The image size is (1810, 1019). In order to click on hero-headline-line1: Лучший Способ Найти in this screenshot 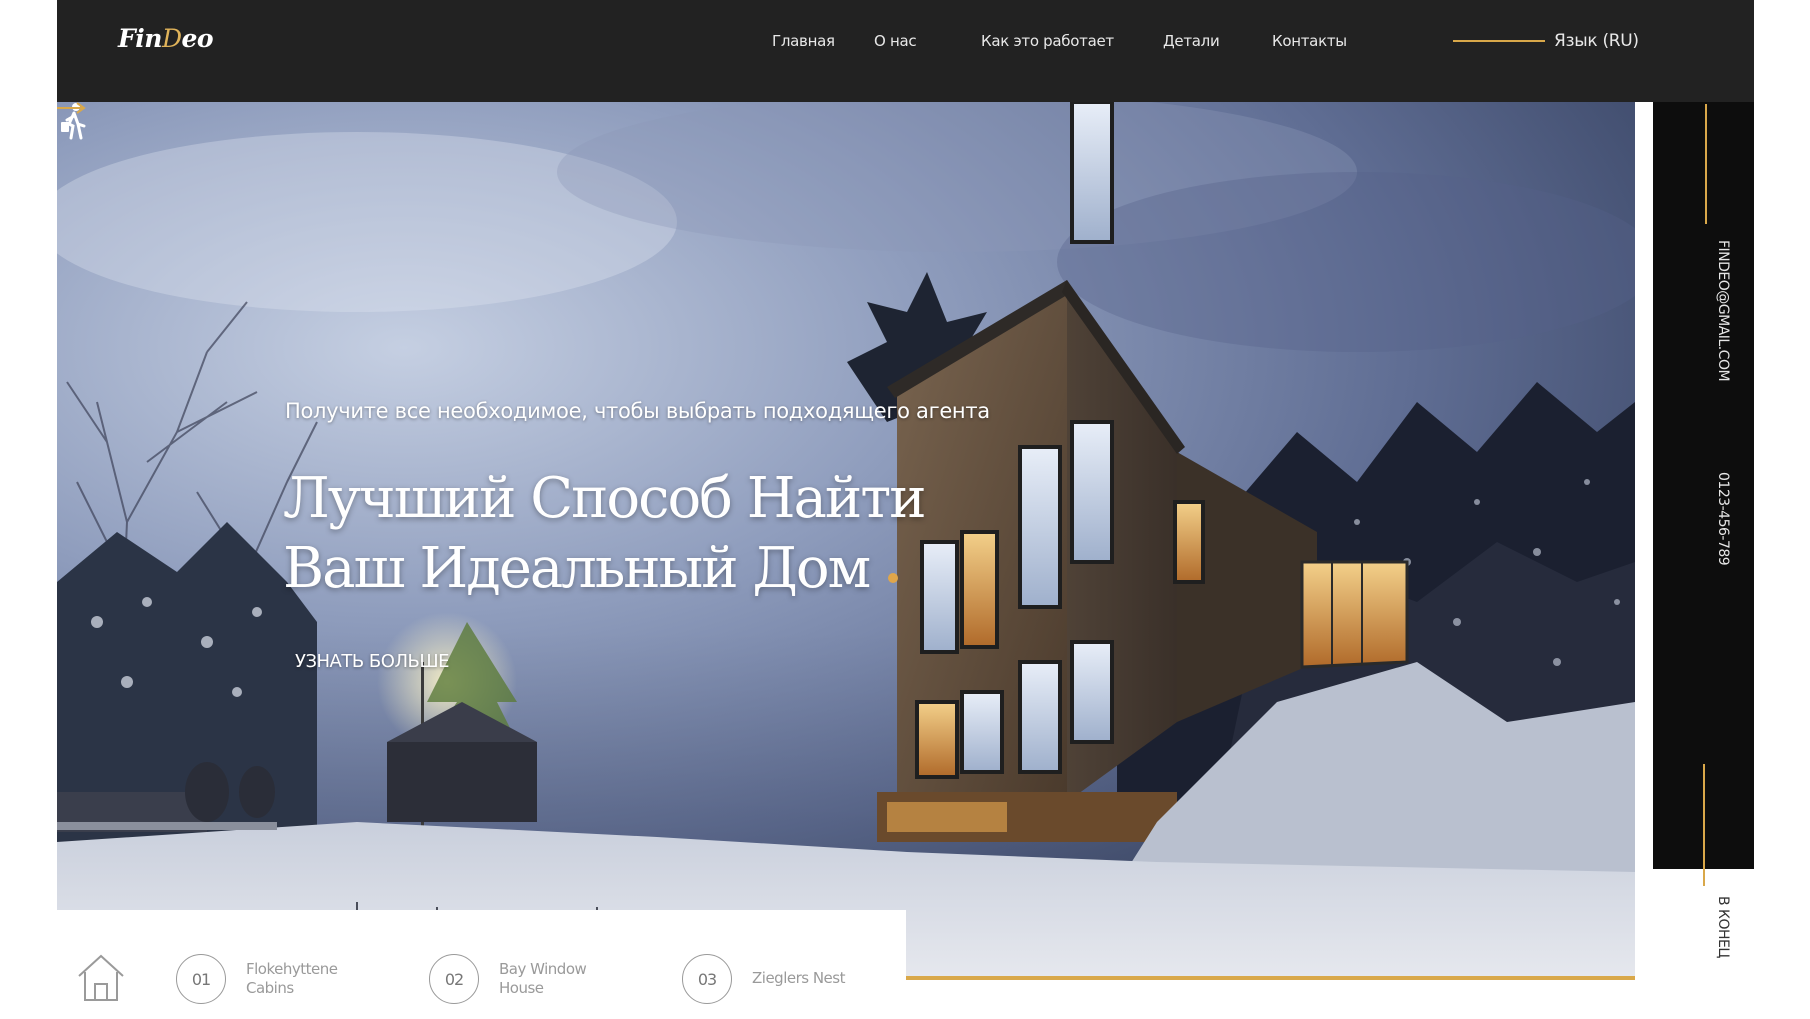, I will do `click(605, 498)`.